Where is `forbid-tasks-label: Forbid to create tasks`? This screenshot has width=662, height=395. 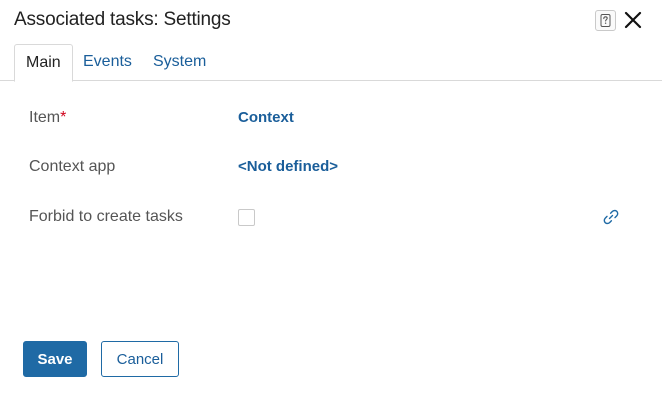 forbid-tasks-label: Forbid to create tasks is located at coordinates (106, 216).